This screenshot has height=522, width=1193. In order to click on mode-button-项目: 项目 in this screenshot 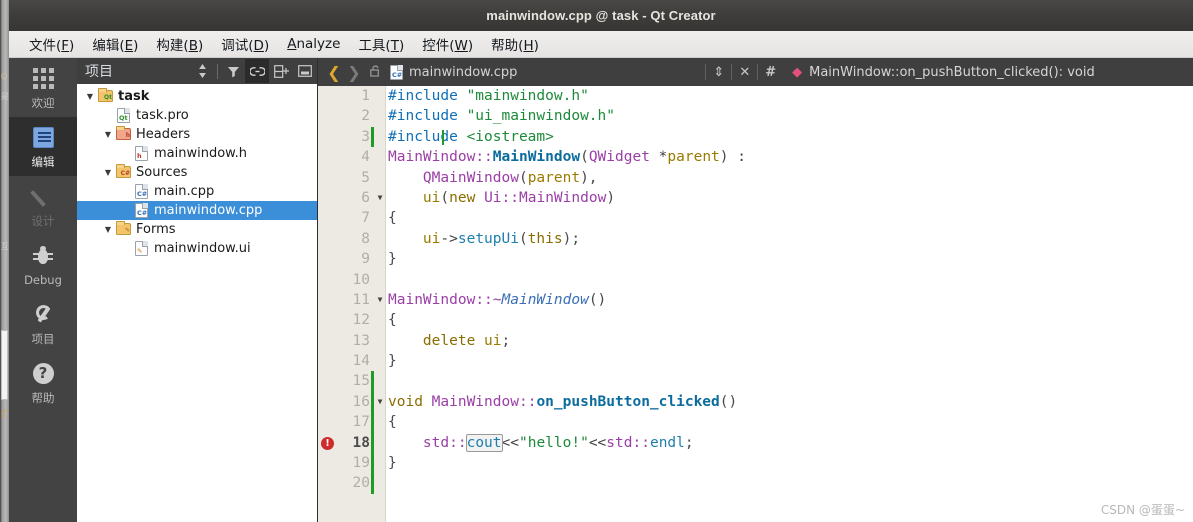, I will do `click(43, 323)`.